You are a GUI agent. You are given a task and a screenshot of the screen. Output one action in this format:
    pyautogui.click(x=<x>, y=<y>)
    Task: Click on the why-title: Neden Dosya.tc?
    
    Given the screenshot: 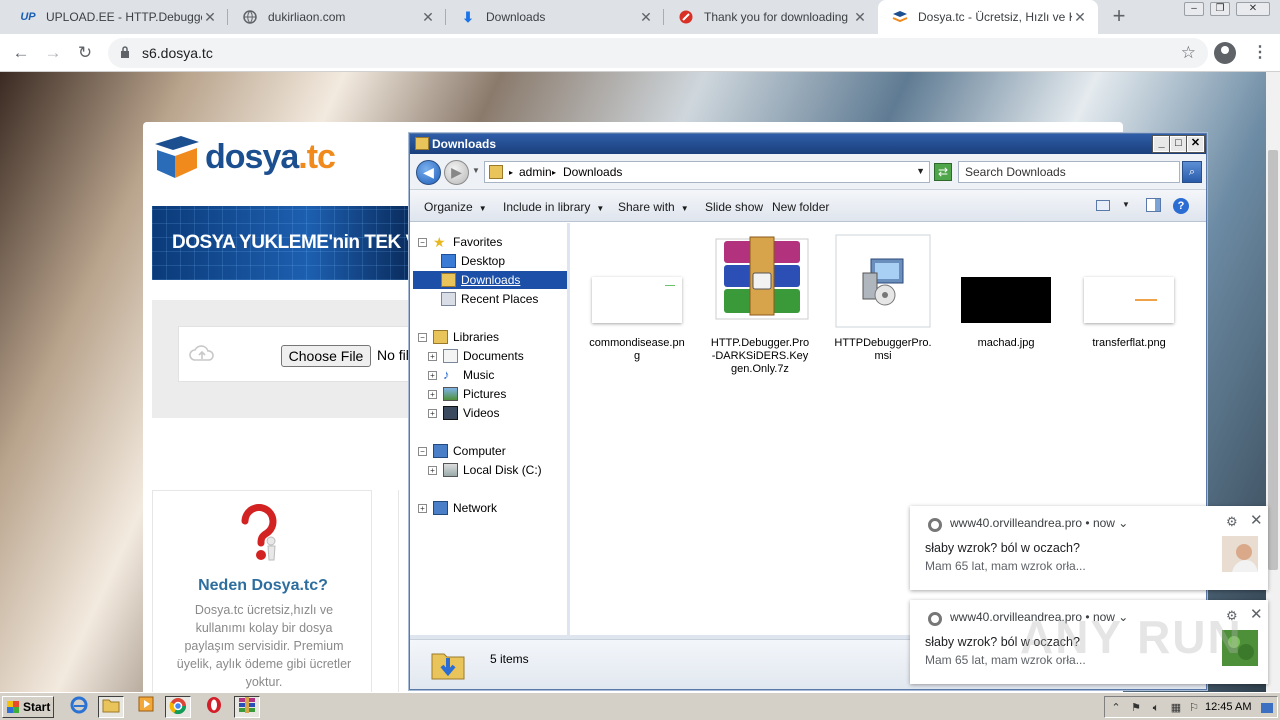 What is the action you would take?
    pyautogui.click(x=263, y=585)
    